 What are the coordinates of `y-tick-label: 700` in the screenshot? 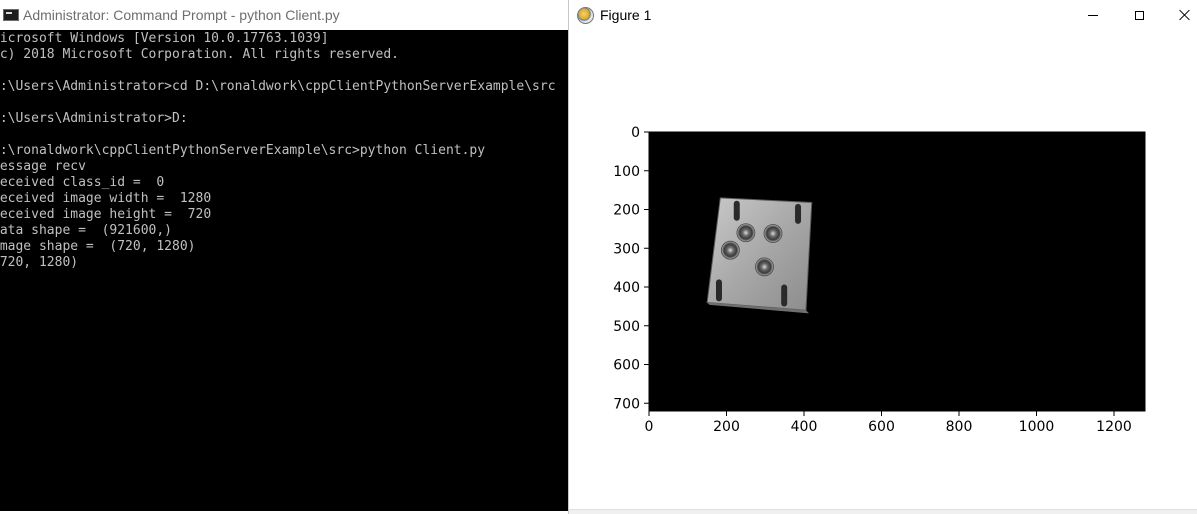 It's located at (626, 404).